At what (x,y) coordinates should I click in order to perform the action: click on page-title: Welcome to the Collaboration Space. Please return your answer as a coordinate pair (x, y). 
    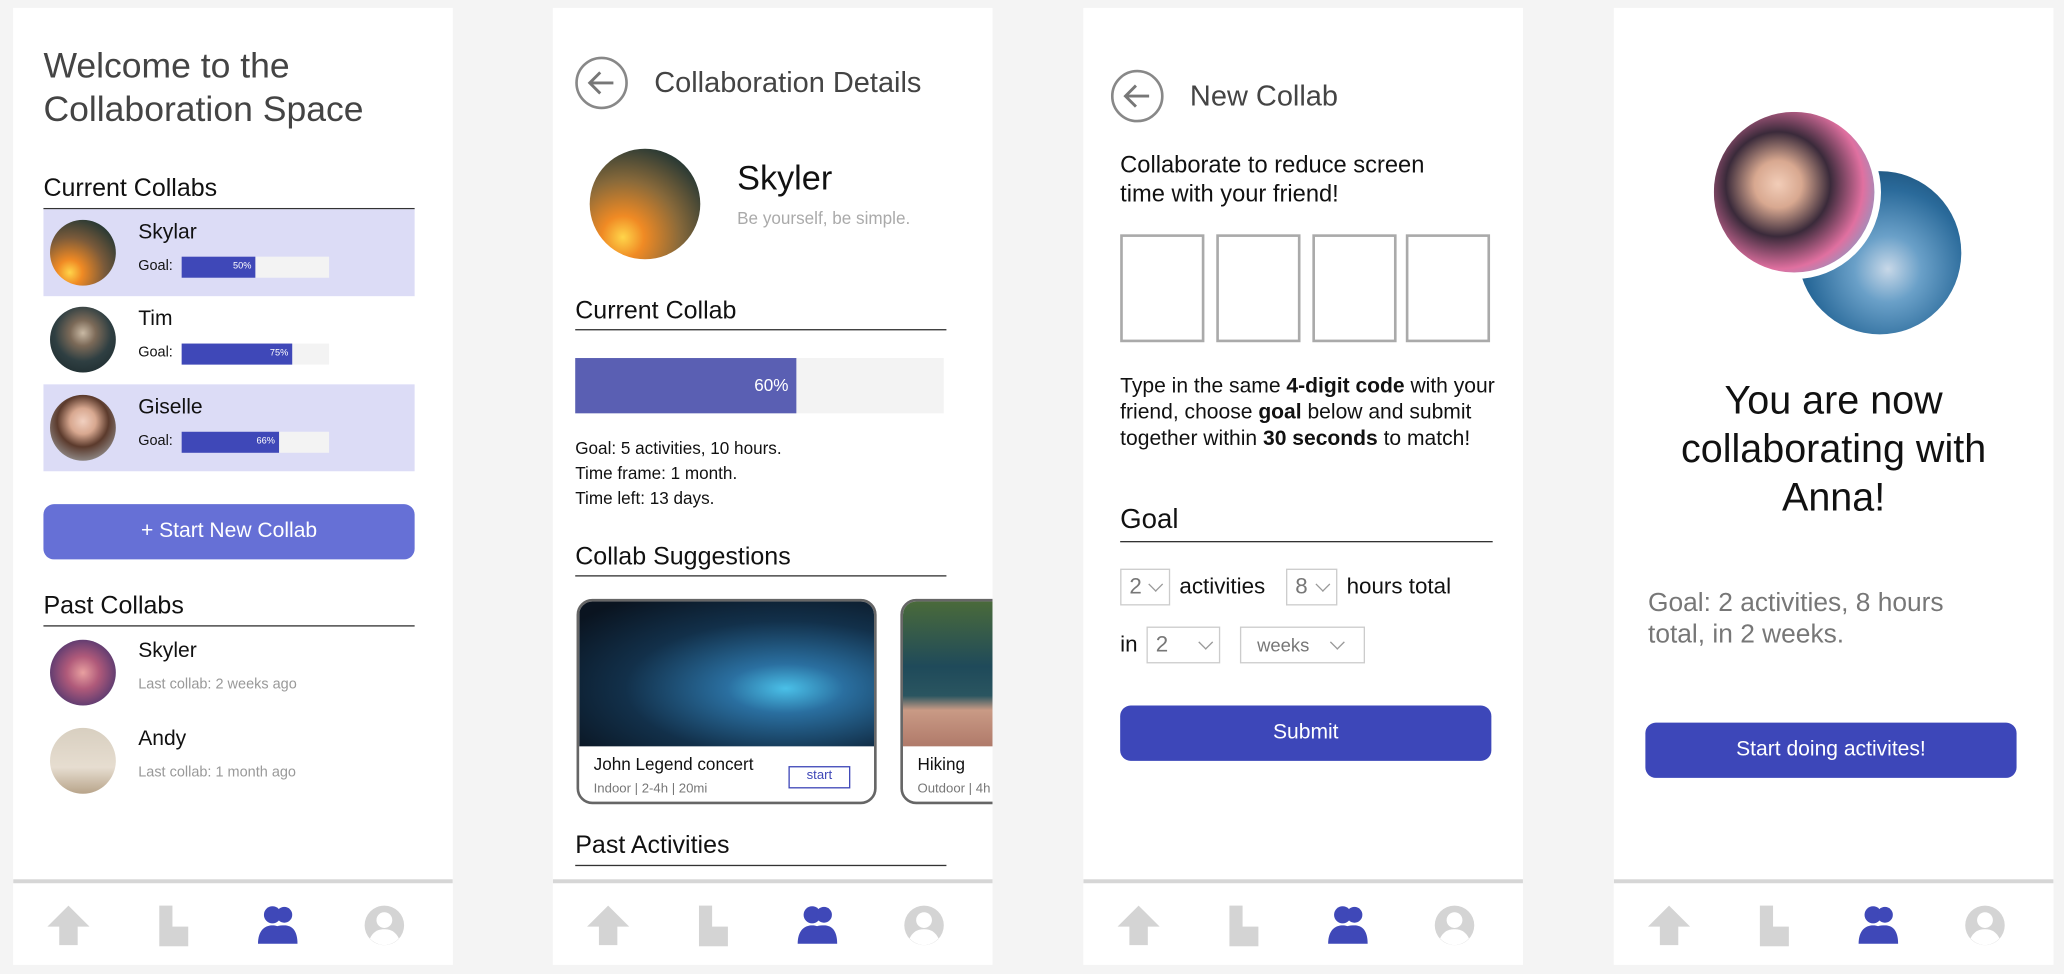
    Looking at the image, I should click on (203, 87).